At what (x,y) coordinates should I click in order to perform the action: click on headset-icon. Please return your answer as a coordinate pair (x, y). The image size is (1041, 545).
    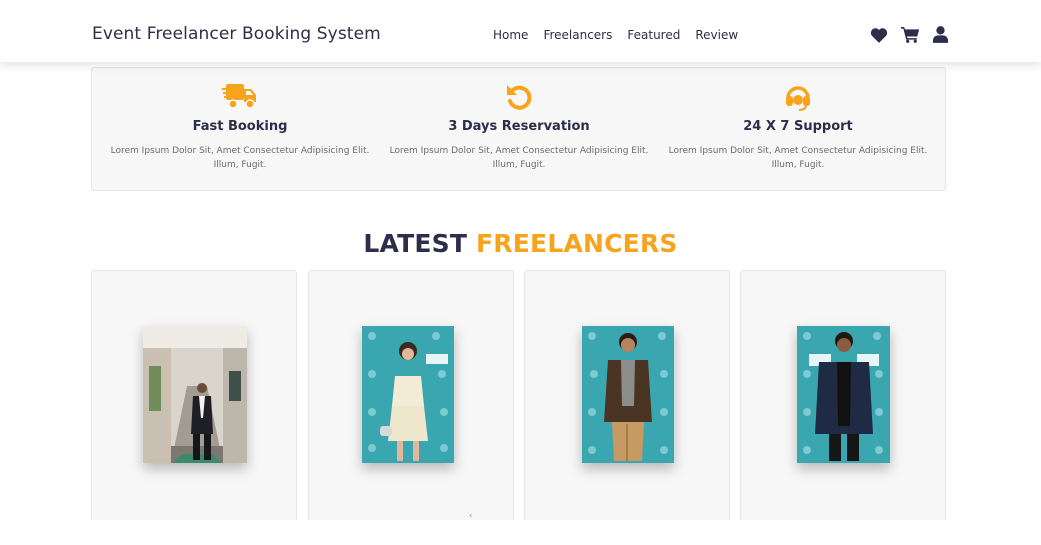
    Looking at the image, I should click on (798, 97).